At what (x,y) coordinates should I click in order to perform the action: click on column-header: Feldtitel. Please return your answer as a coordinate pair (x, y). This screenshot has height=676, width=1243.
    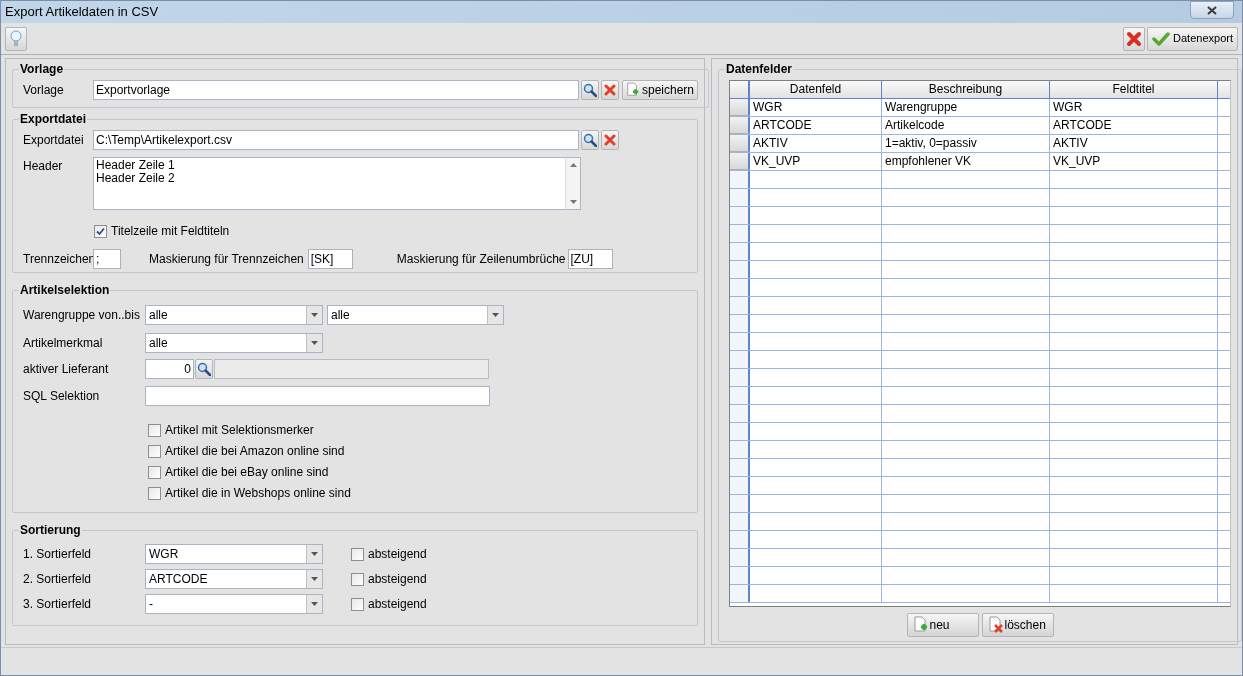
    Looking at the image, I should click on (1134, 89).